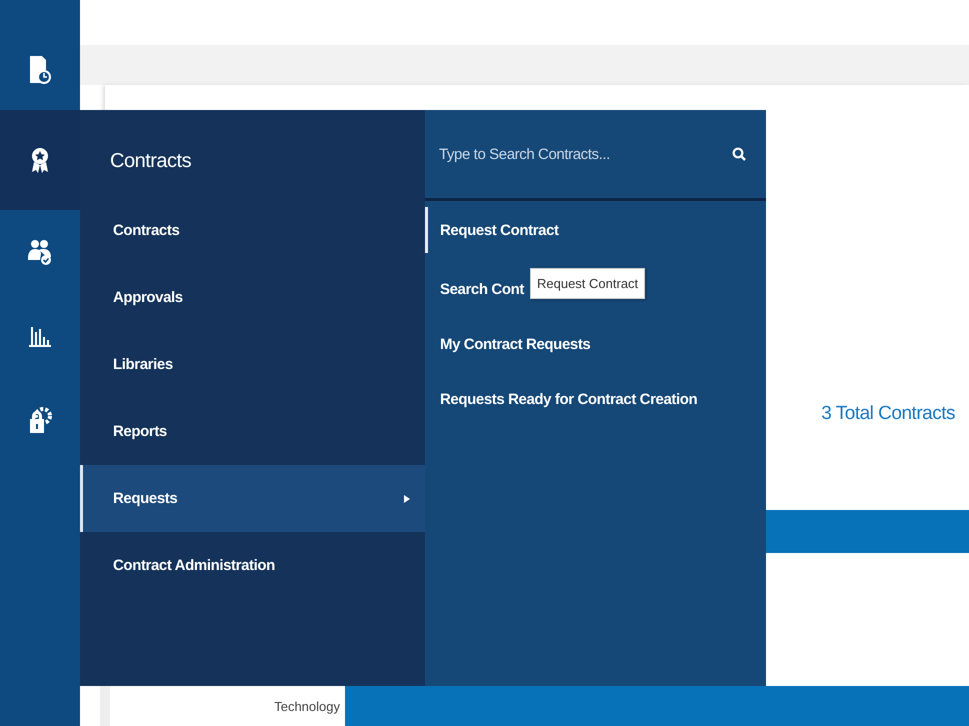  What do you see at coordinates (40, 420) in the screenshot?
I see `lock-gear-icon` at bounding box center [40, 420].